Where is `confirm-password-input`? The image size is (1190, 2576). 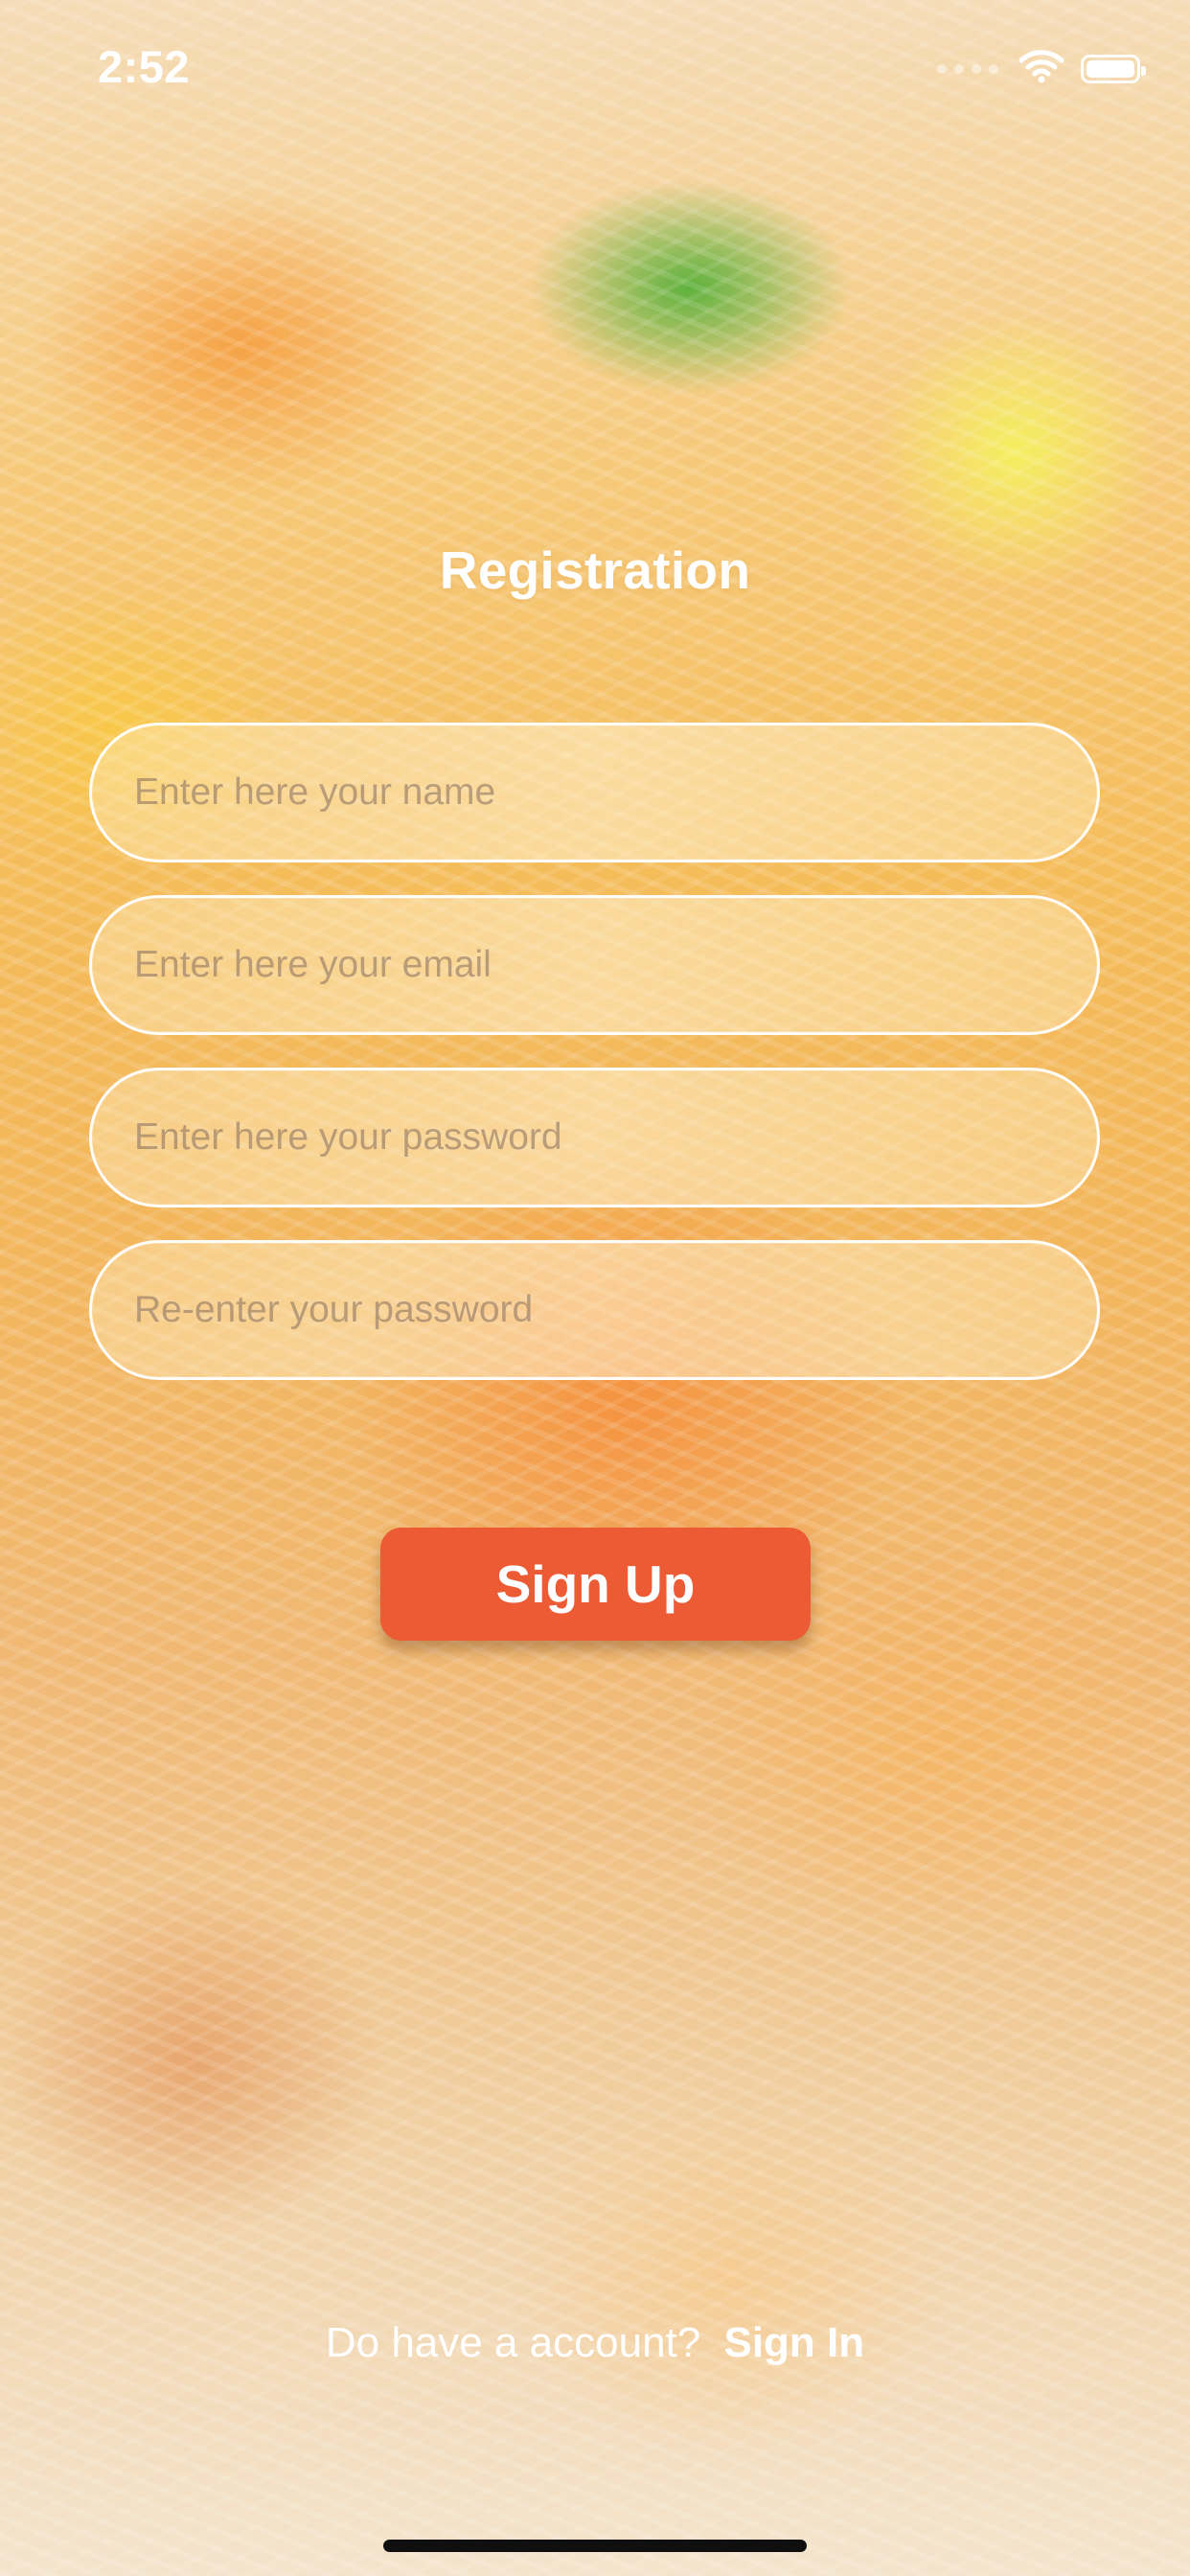 confirm-password-input is located at coordinates (594, 1310).